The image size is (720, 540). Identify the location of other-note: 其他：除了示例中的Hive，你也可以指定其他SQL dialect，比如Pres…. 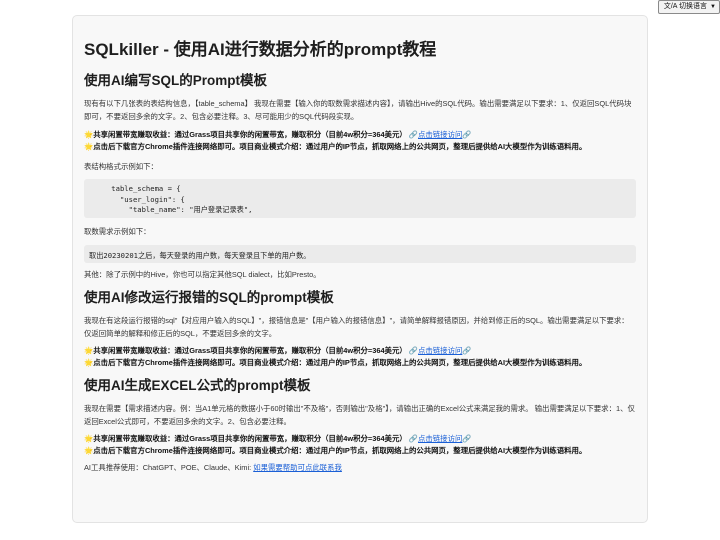
(202, 274).